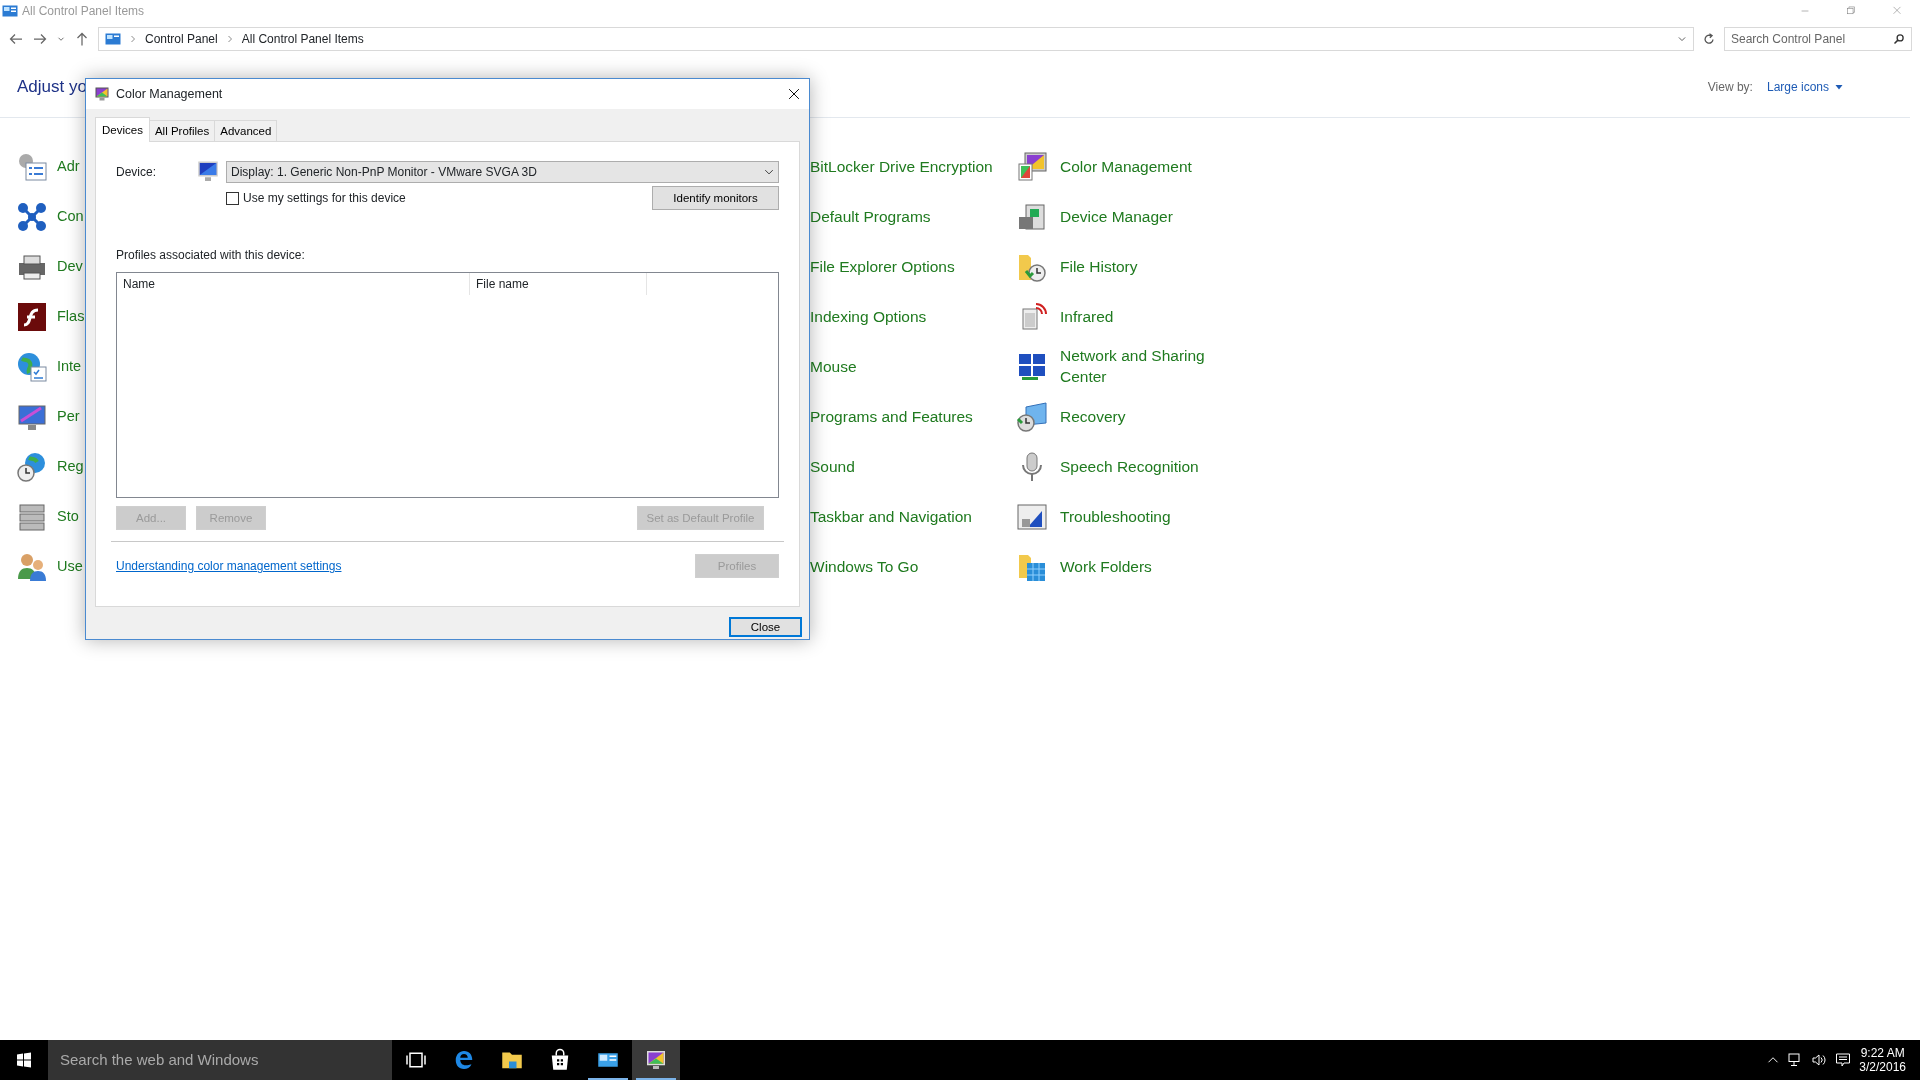 This screenshot has height=1080, width=1920. I want to click on applet-link: Windows To Go, so click(864, 567).